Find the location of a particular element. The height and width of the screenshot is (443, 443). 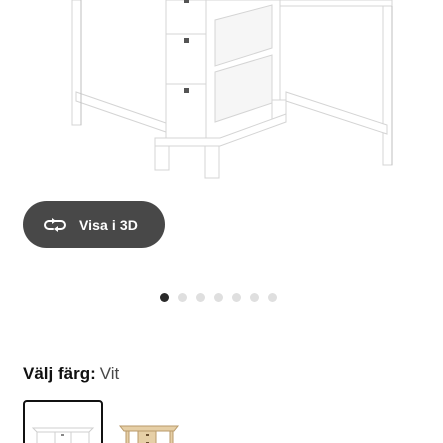

birch-table-thumbnail-icon is located at coordinates (149, 434).